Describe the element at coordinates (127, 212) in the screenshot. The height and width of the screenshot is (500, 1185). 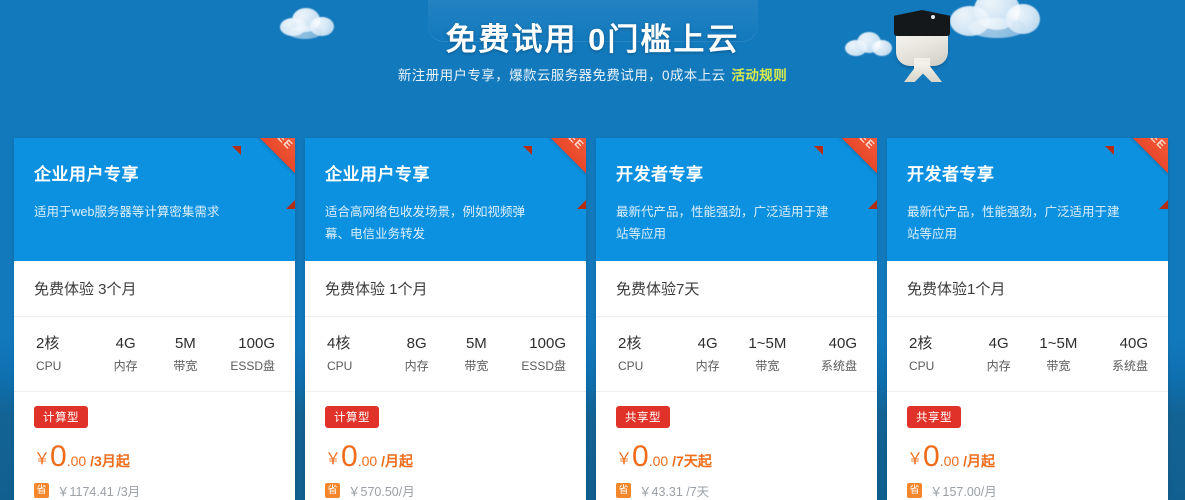
I see `plan-description: 适用于web服务器等计算密集需求` at that location.